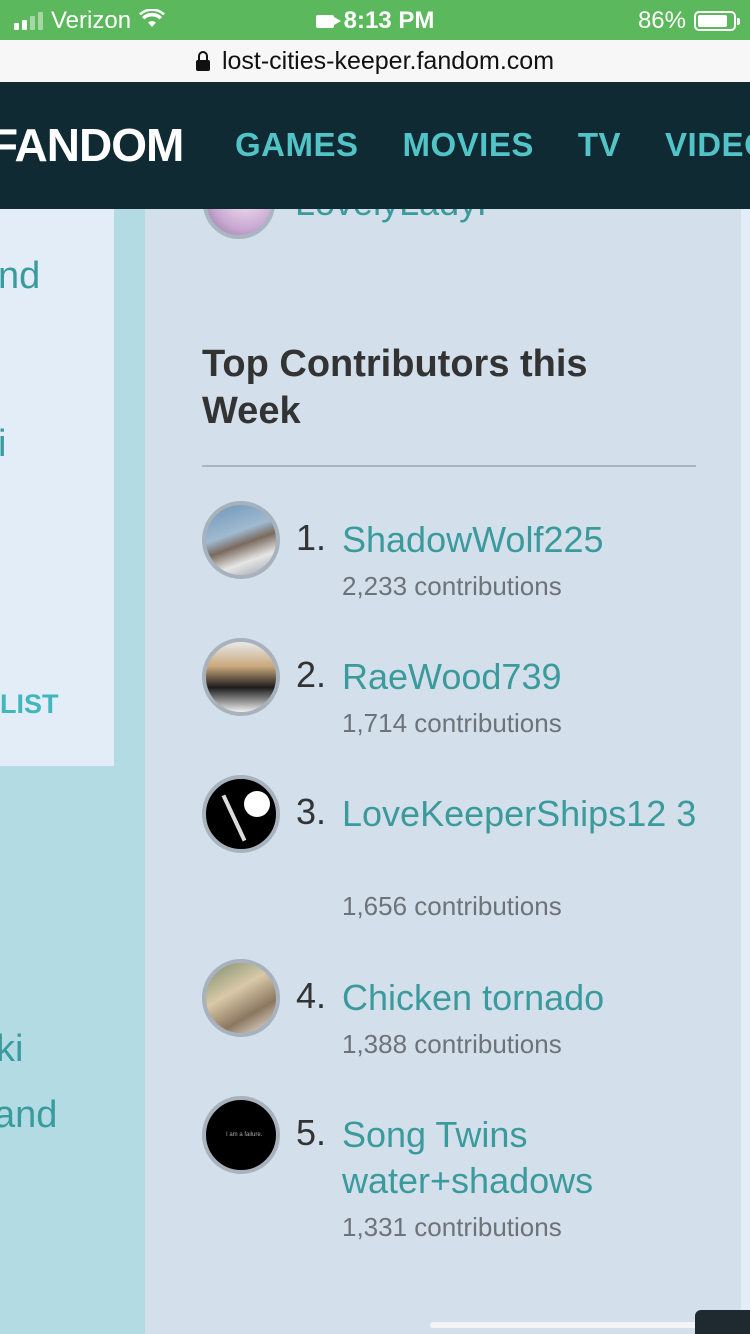 Image resolution: width=750 pixels, height=1334 pixels. Describe the element at coordinates (522, 814) in the screenshot. I see `username-link: LoveKeeperShips12 3` at that location.